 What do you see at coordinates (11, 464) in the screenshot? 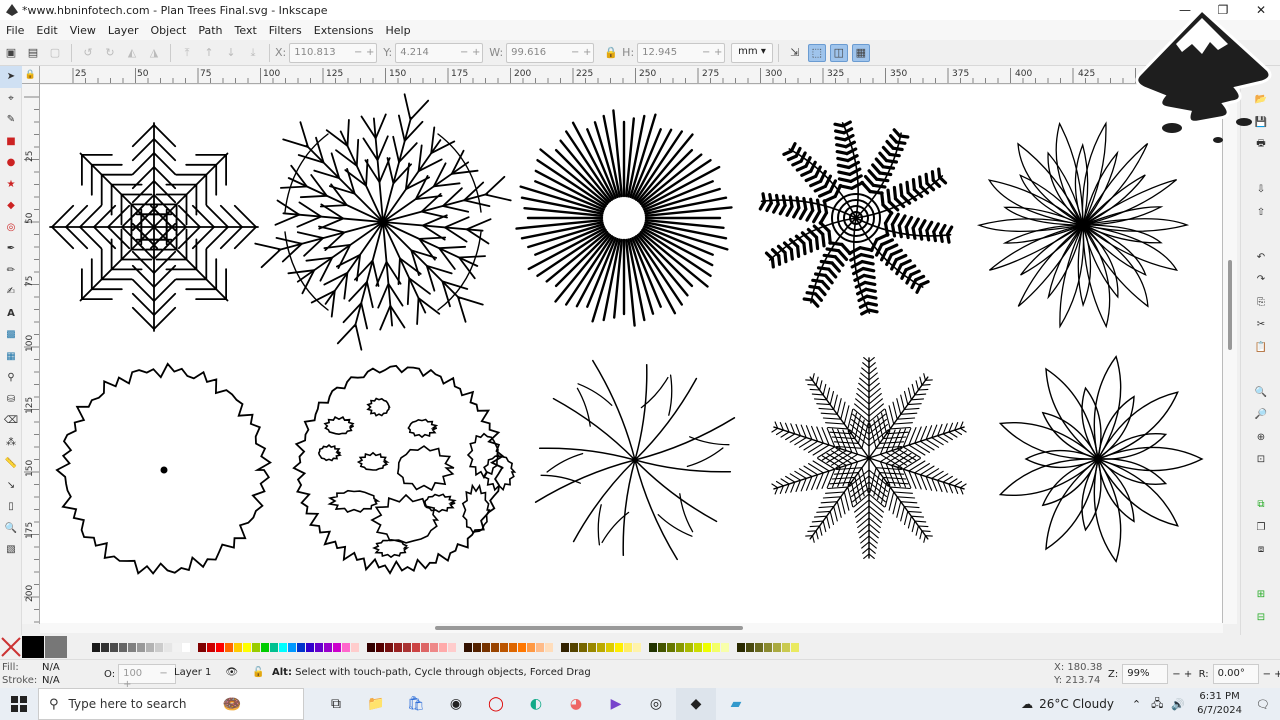
I see `measure-tool-icon: 📏` at bounding box center [11, 464].